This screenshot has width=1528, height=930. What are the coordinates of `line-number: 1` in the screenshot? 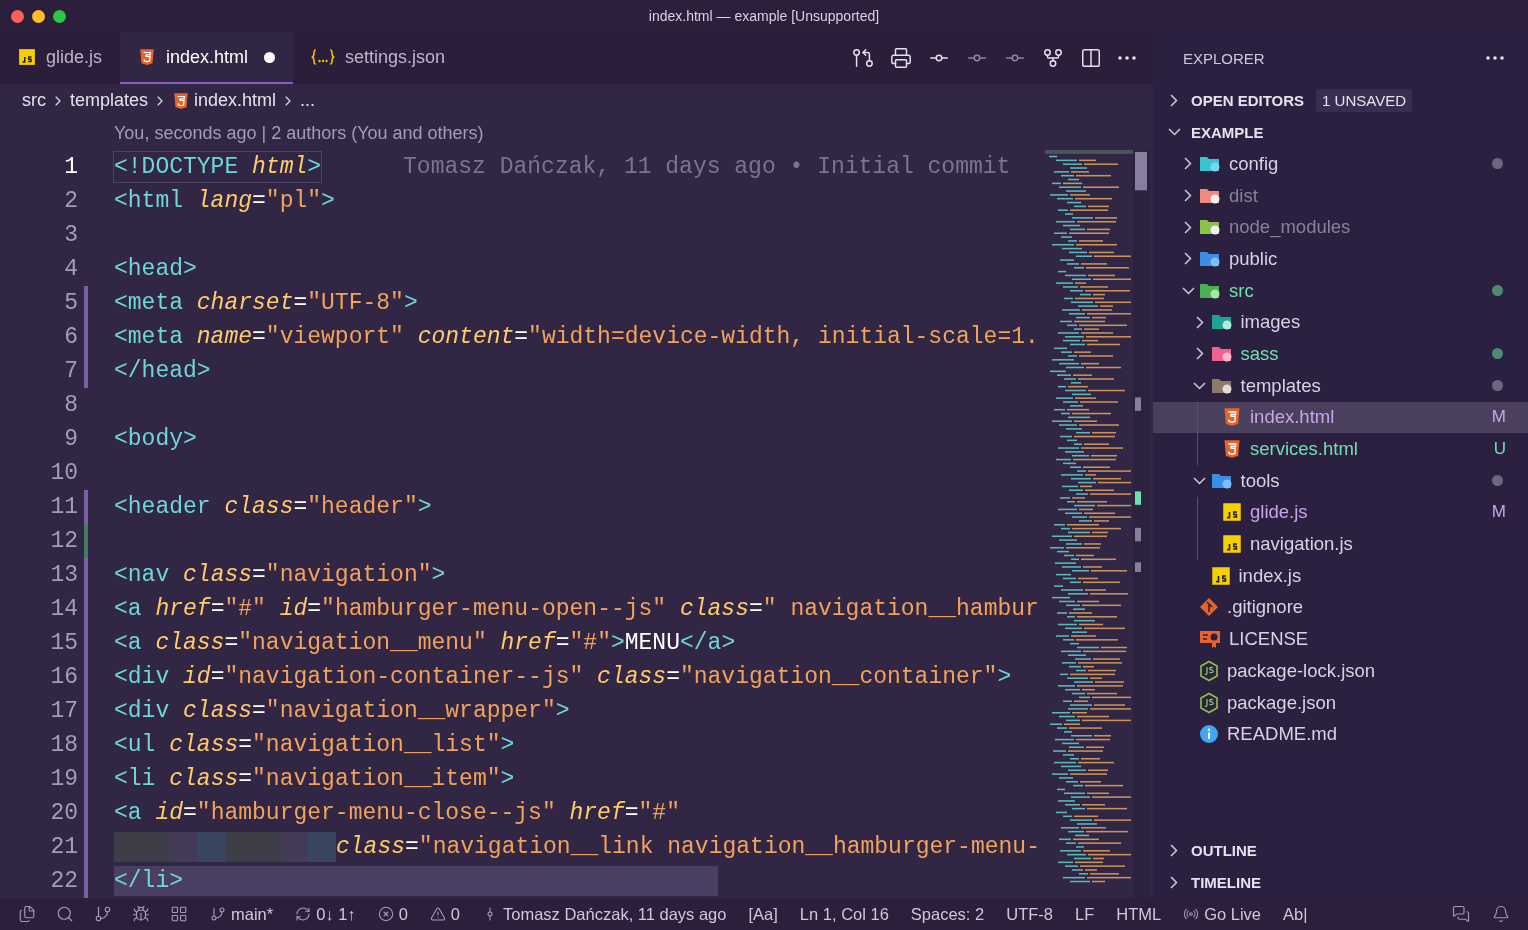 It's located at (70, 167).